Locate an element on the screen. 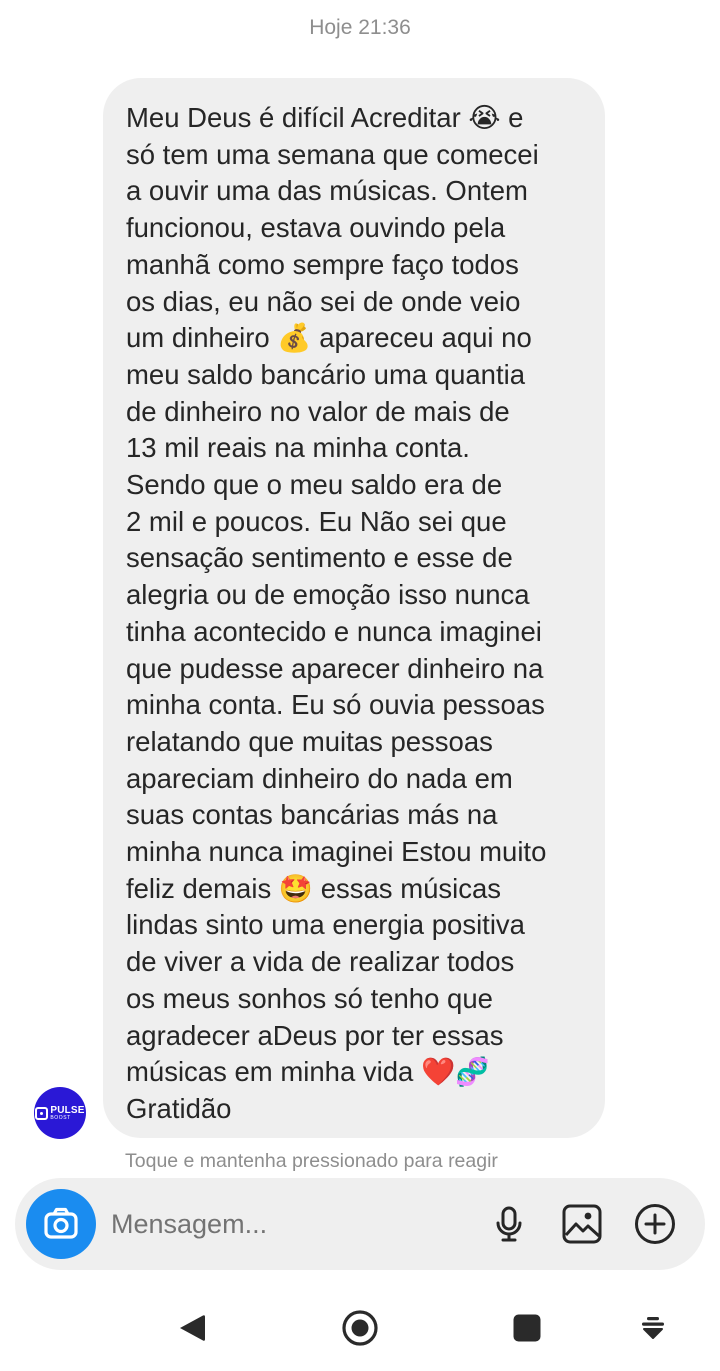  nav-home-button is located at coordinates (360, 1330).